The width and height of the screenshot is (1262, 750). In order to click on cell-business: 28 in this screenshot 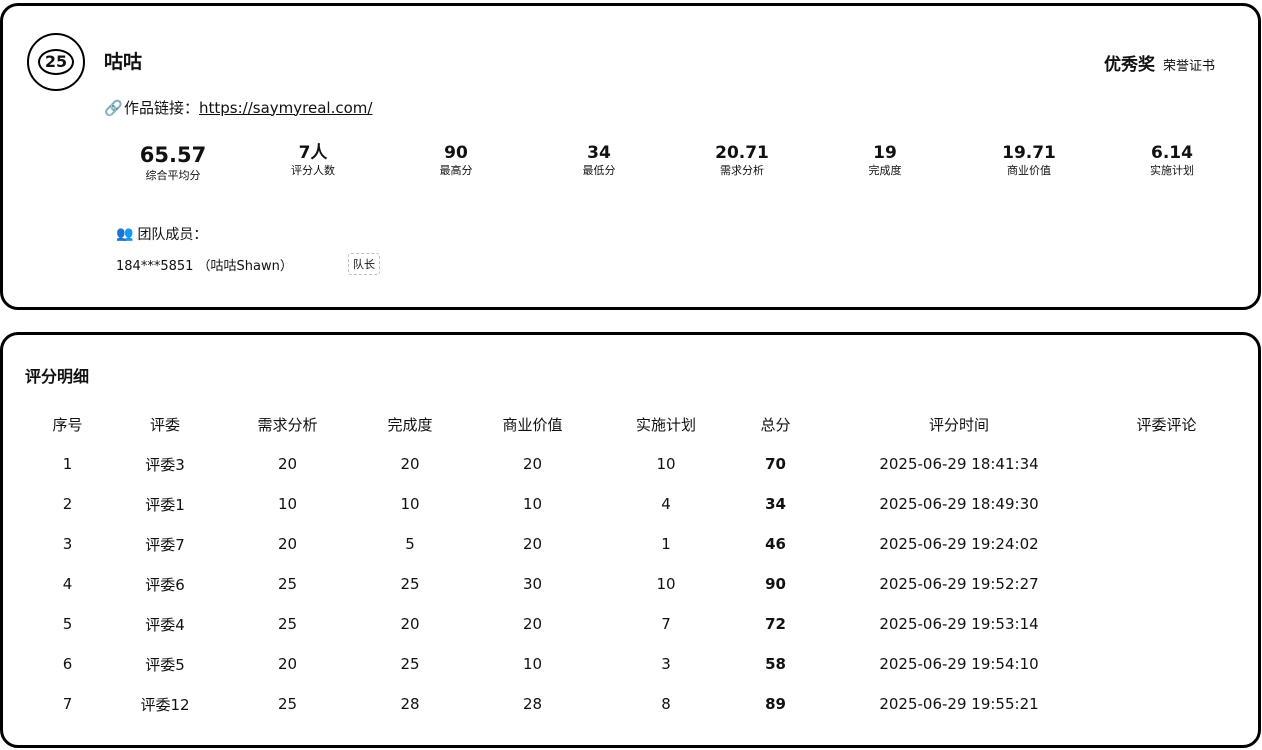, I will do `click(532, 704)`.